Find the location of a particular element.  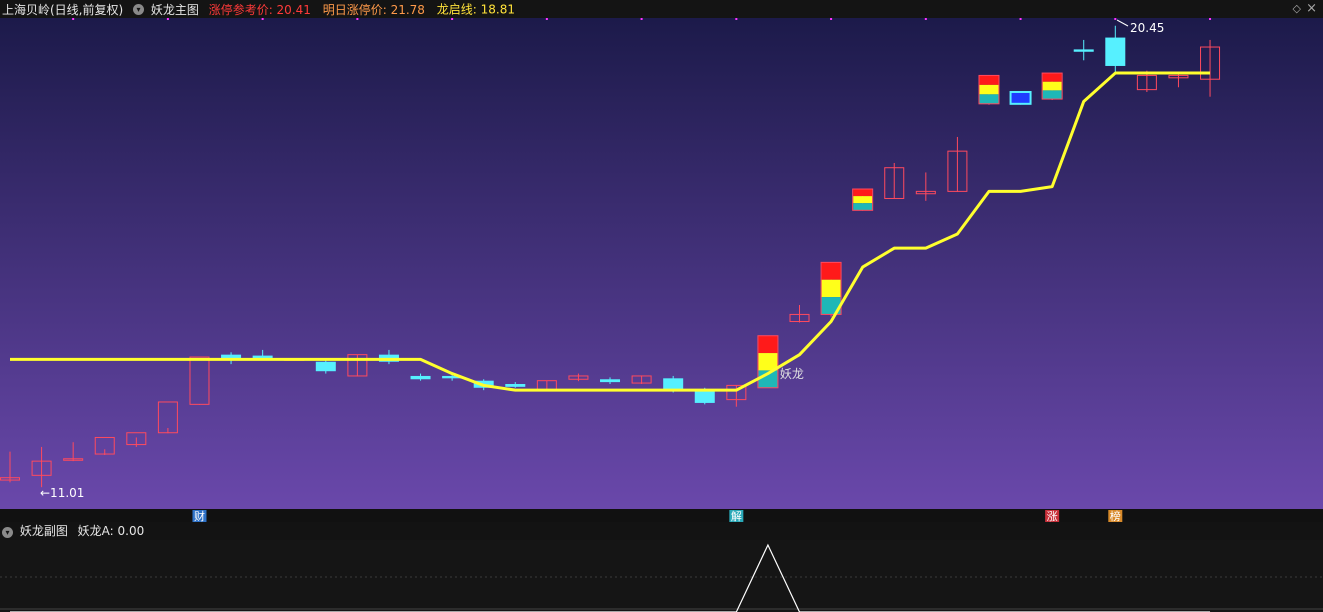

sub-indicator-value: 妖龙A: 0.00 is located at coordinates (111, 531).